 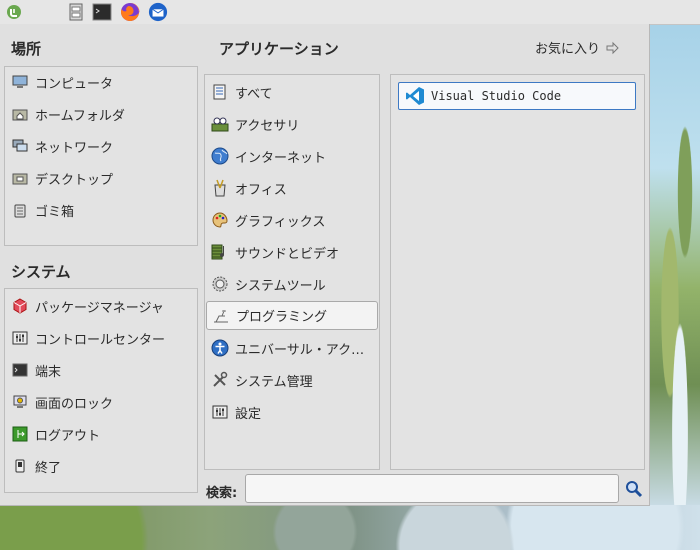 What do you see at coordinates (220, 284) in the screenshot?
I see `system-tools-gear-icon` at bounding box center [220, 284].